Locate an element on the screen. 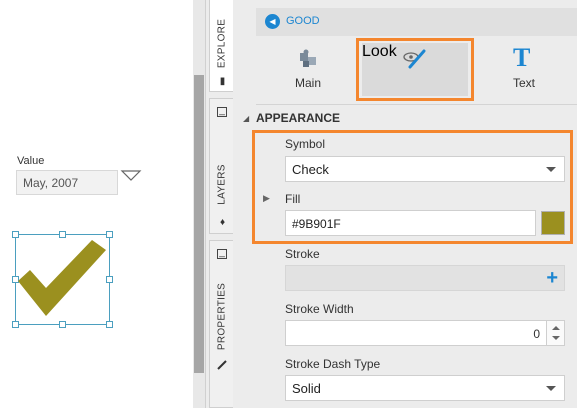 This screenshot has height=408, width=577. stroke-width-stepper is located at coordinates (556, 333).